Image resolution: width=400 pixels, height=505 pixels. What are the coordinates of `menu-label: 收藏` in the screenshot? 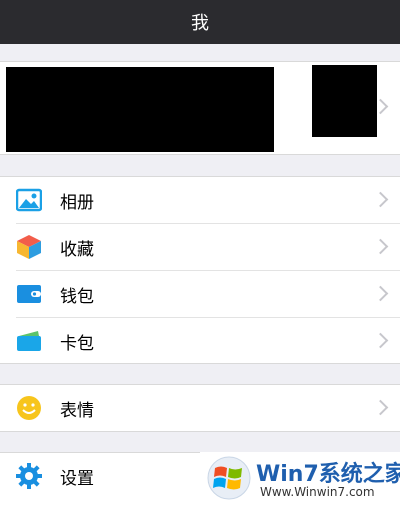 It's located at (77, 249).